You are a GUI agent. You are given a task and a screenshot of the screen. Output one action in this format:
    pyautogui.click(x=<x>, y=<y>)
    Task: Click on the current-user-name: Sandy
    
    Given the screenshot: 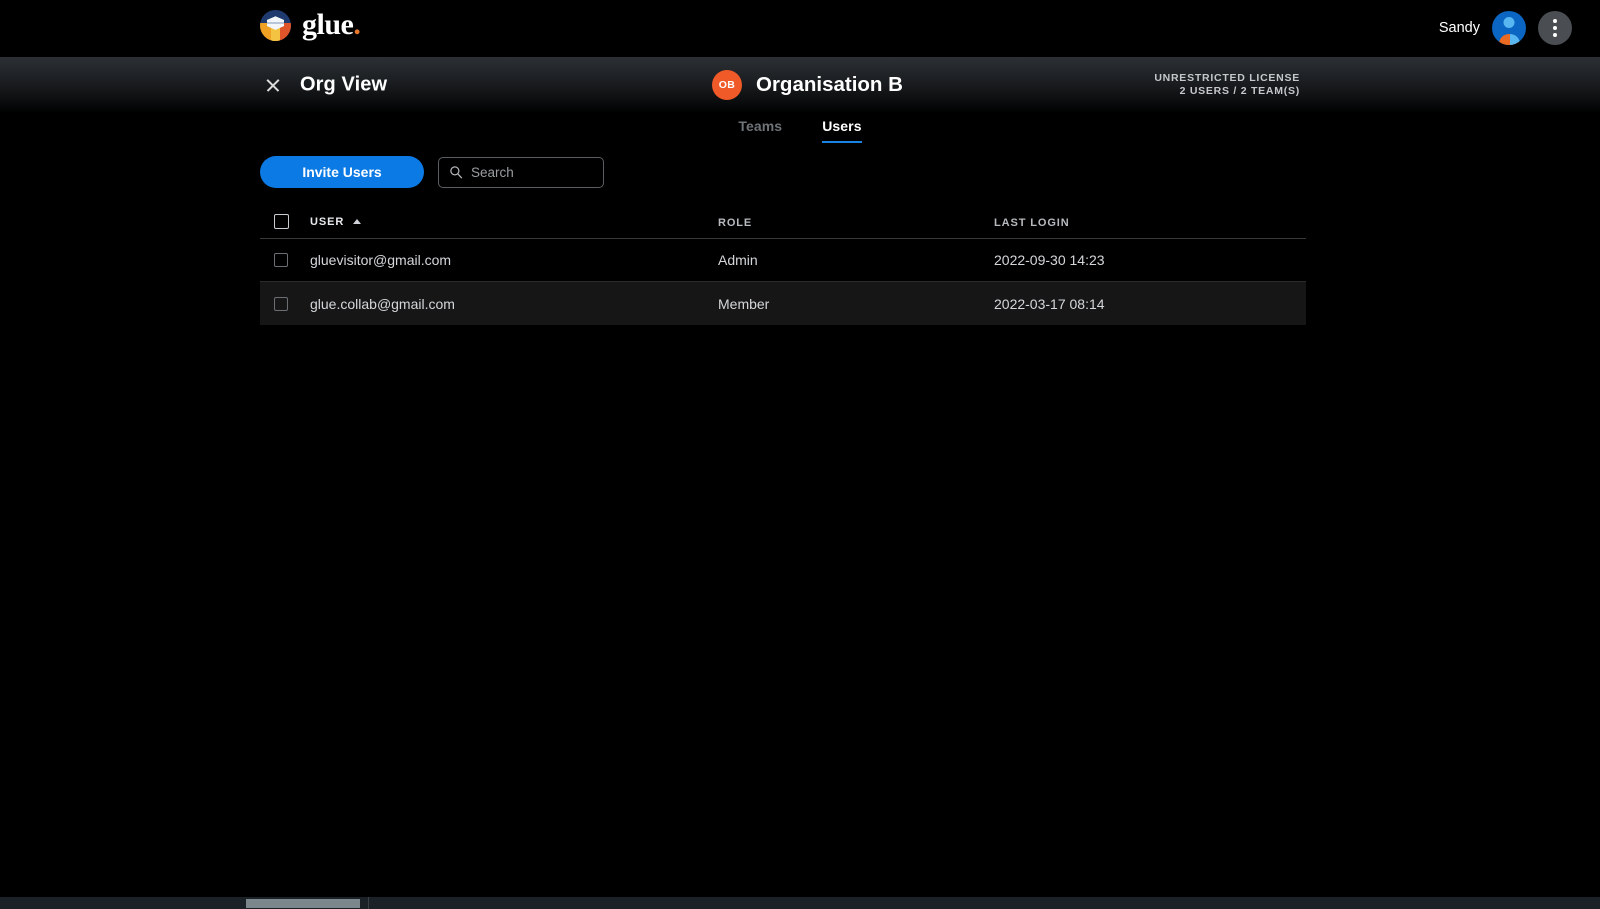 What is the action you would take?
    pyautogui.click(x=1459, y=28)
    